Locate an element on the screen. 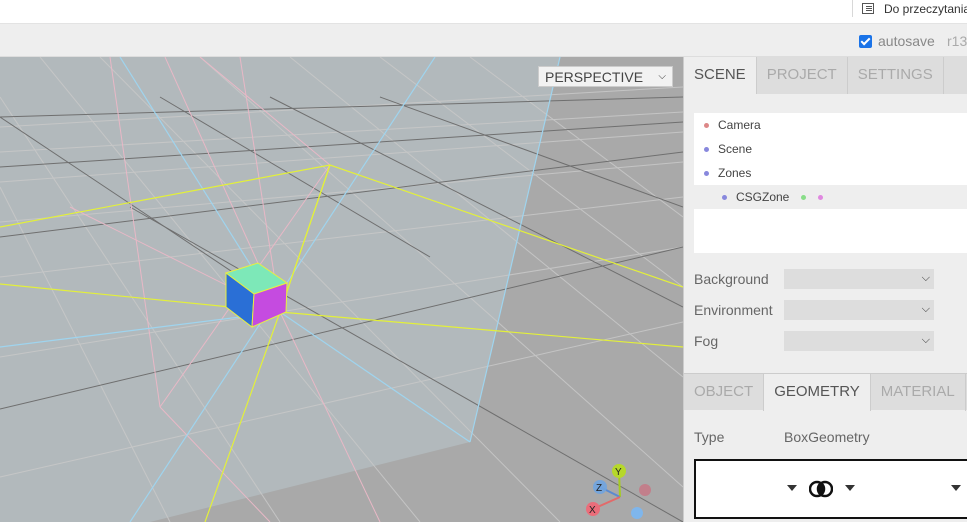 Image resolution: width=967 pixels, height=522 pixels. background-select: ⌵ is located at coordinates (859, 279).